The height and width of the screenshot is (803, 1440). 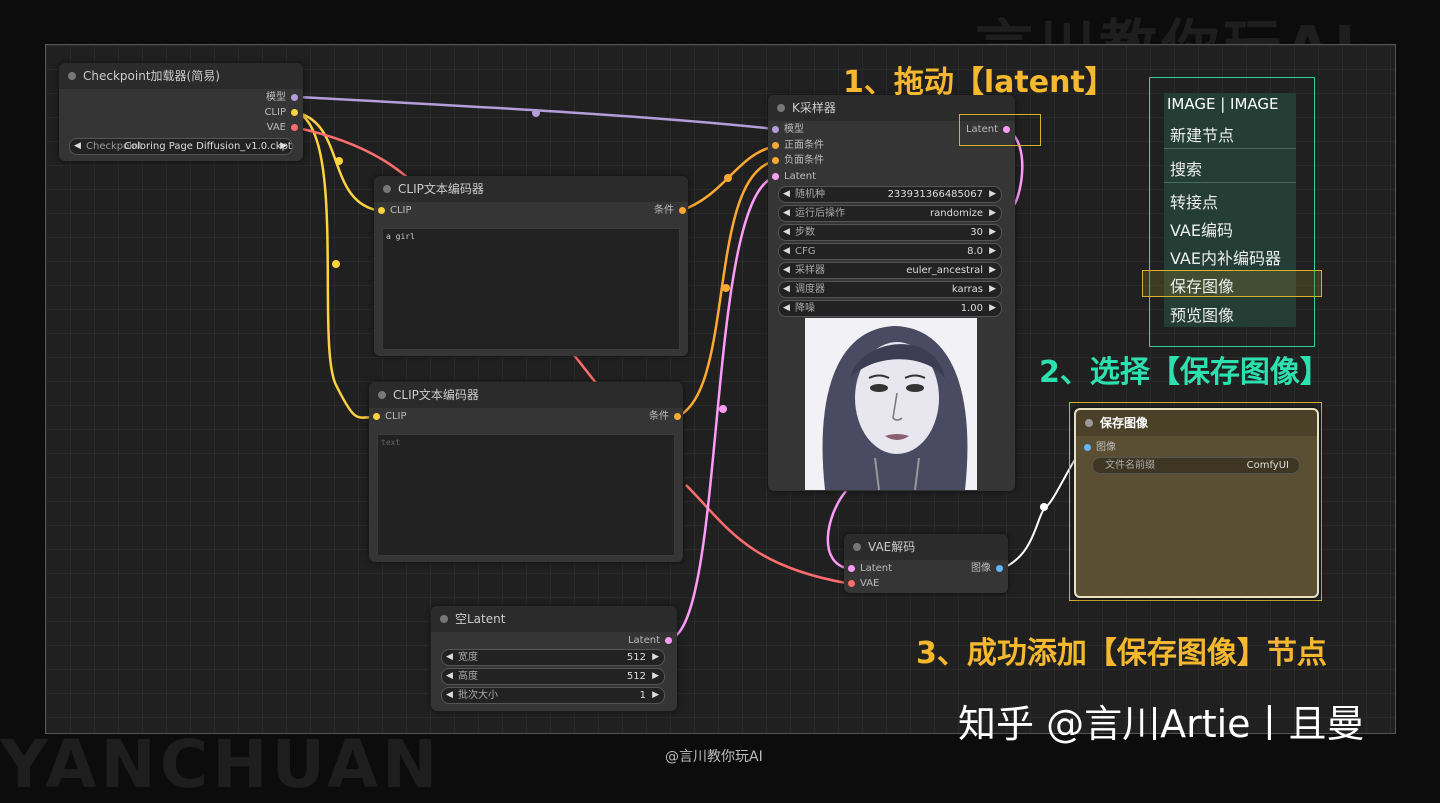 I want to click on input-model: 模型, so click(x=788, y=130).